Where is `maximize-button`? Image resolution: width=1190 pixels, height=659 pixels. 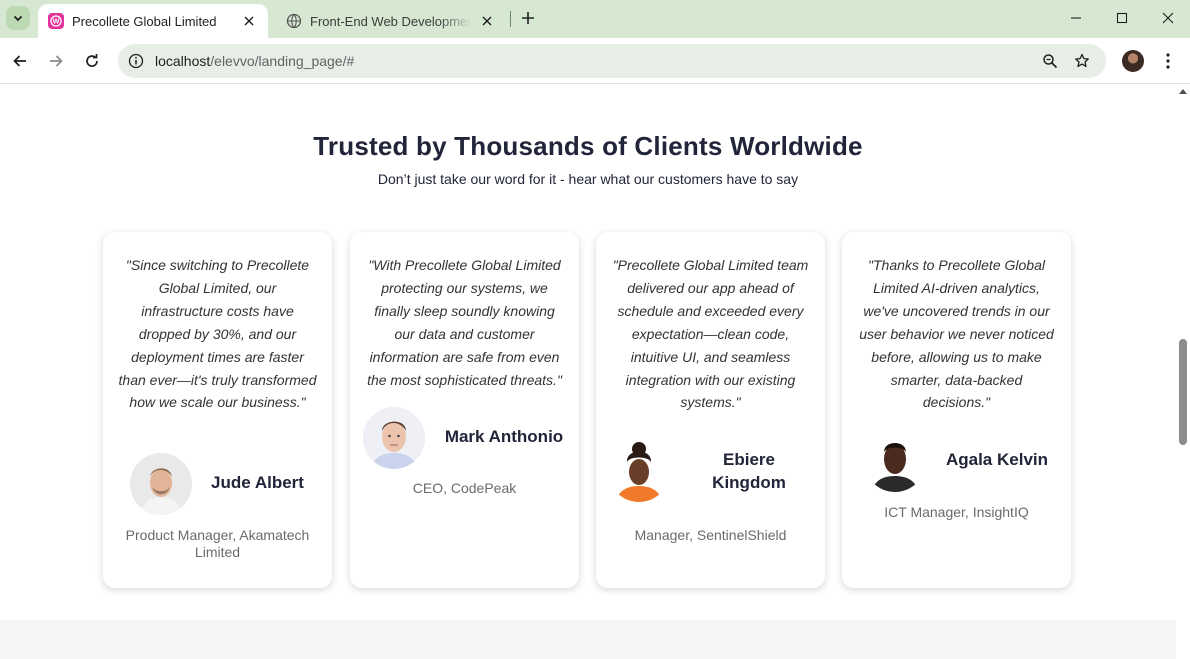
maximize-button is located at coordinates (1122, 18).